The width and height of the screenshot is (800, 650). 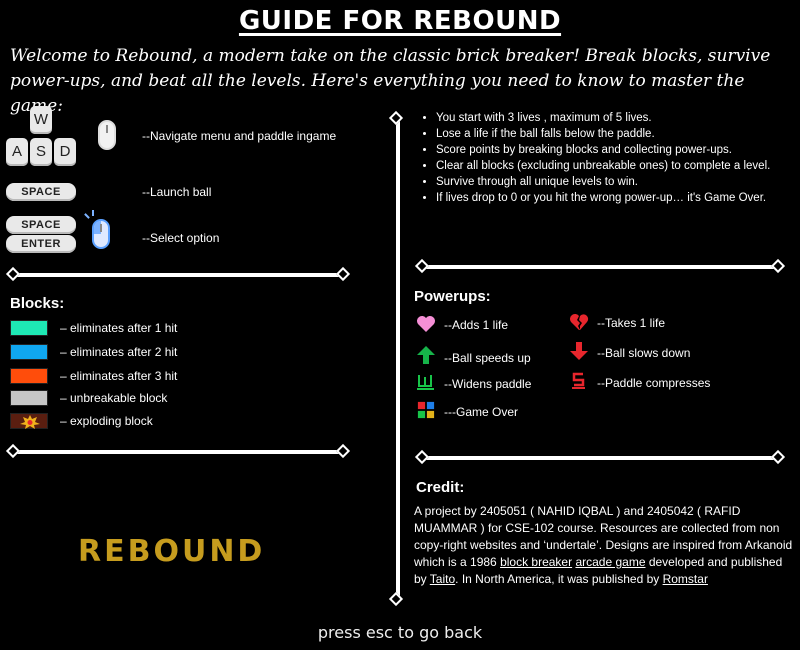 I want to click on link-block-breaker: block breaker, so click(x=536, y=562).